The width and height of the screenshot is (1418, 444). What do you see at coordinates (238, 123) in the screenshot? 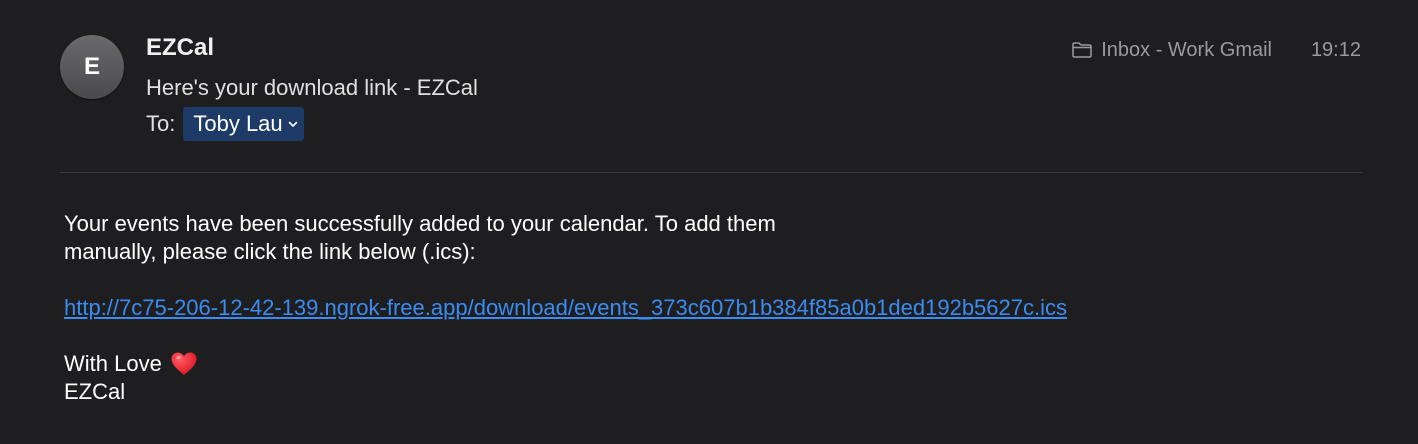
I see `recipient-name: Toby Lau` at bounding box center [238, 123].